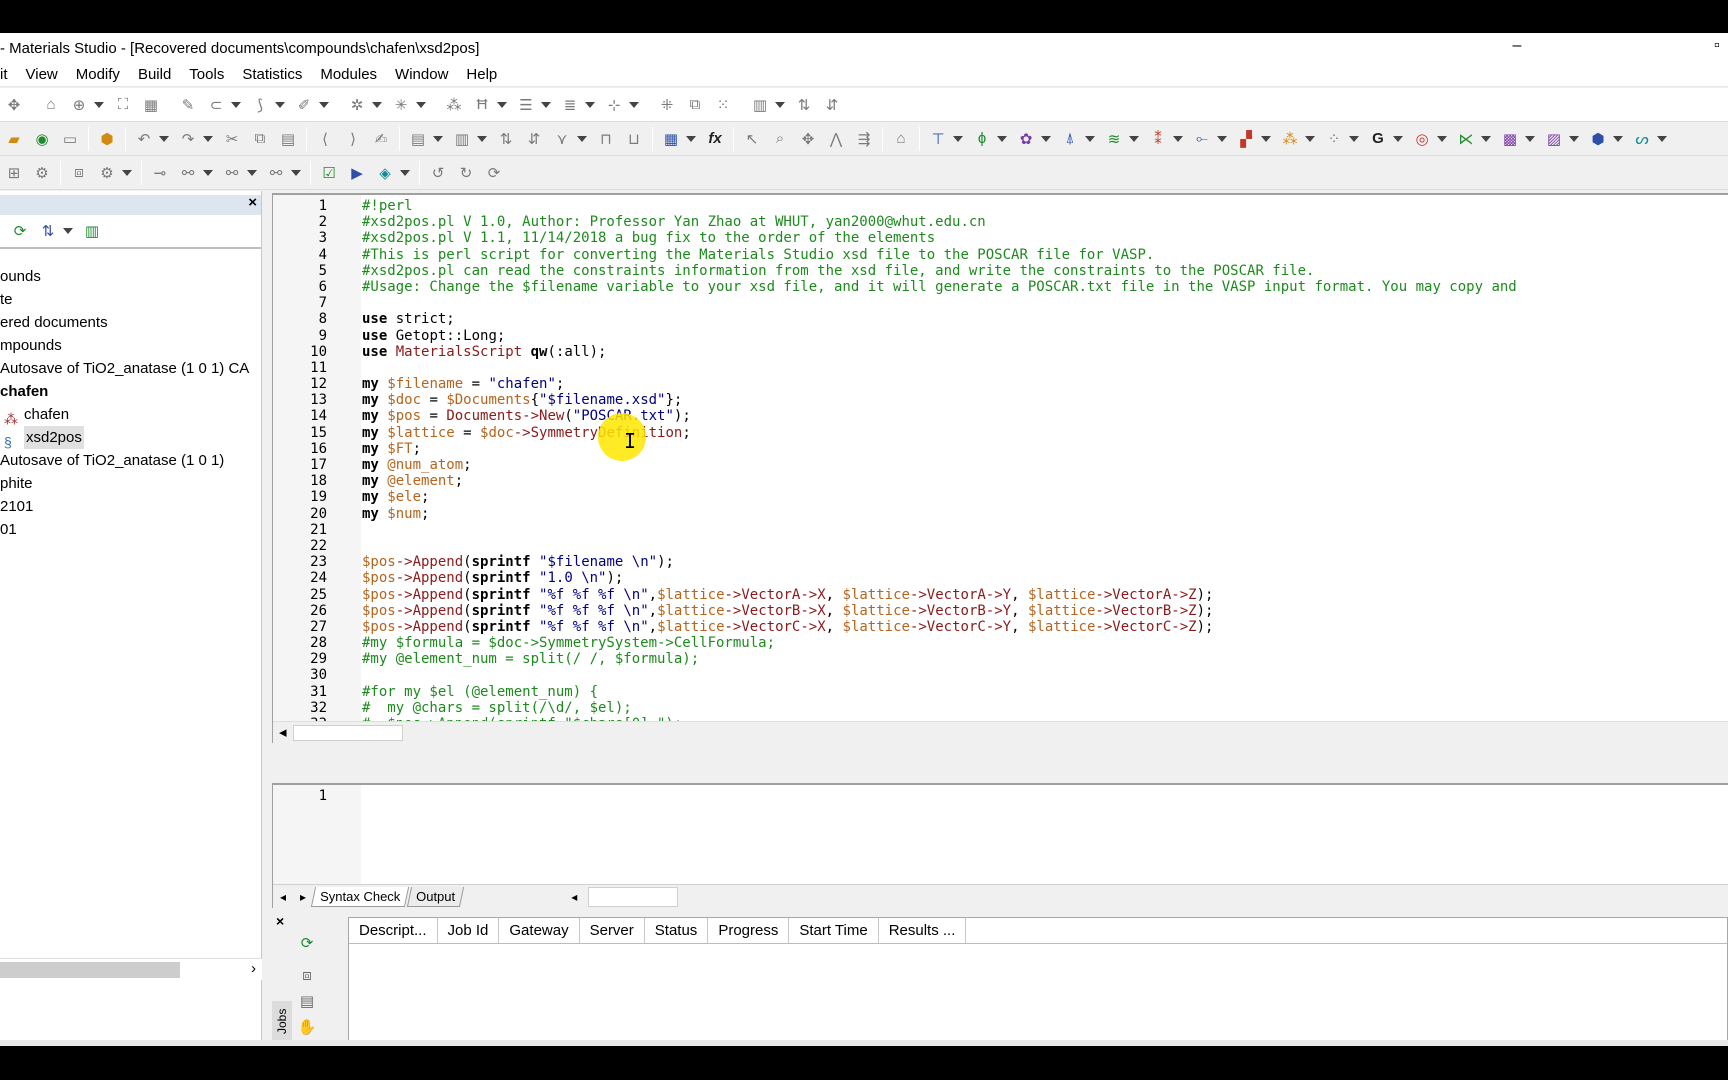 The image size is (1728, 1080). Describe the element at coordinates (42, 173) in the screenshot. I see `settings-grid-icon: ⚙` at that location.